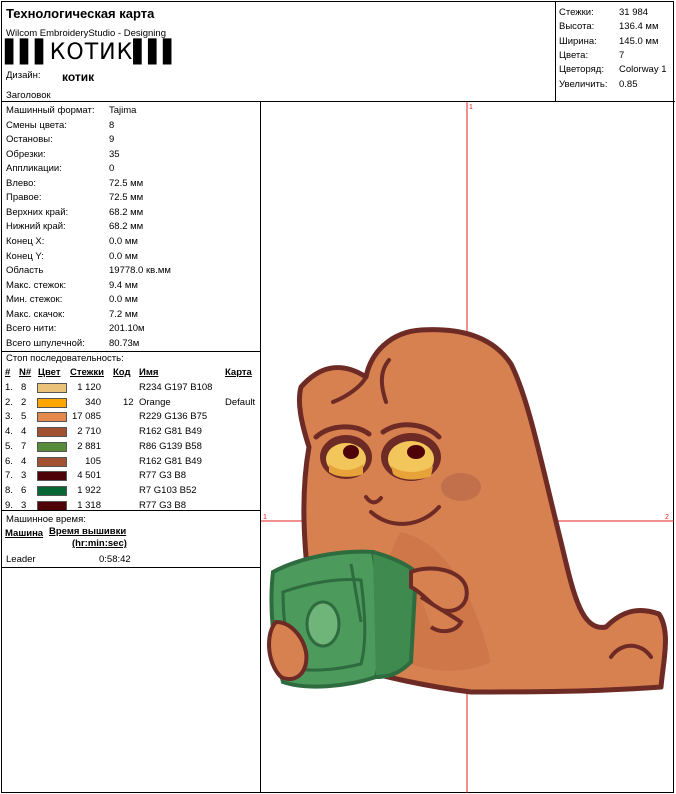 The image size is (676, 794). I want to click on detail-value: 9, so click(112, 140).